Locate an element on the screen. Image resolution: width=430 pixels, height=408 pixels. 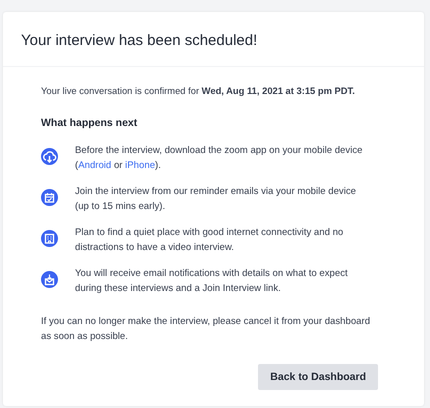
step-text: You will receive email notifications with details on what to expect during these interviews and a Join Interview link. is located at coordinates (212, 281).